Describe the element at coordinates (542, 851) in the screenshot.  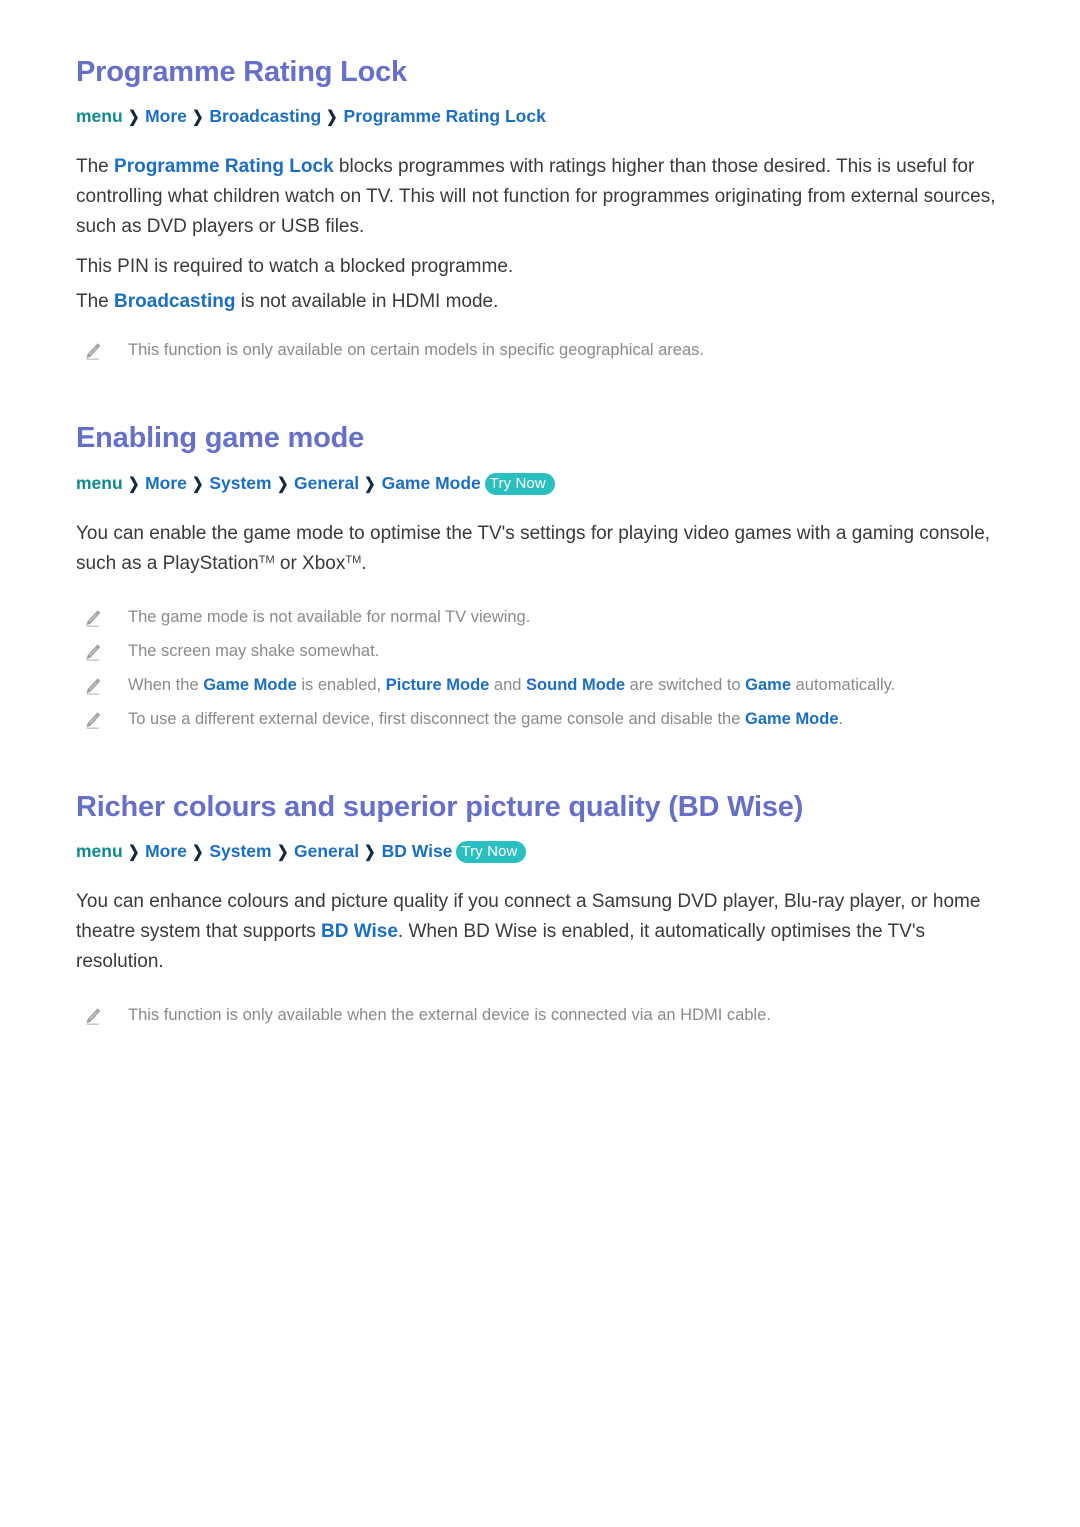
I see `breadcrumb: menu ❯ More ❯ System ❯ General ❯ BD Wise Try Now` at that location.